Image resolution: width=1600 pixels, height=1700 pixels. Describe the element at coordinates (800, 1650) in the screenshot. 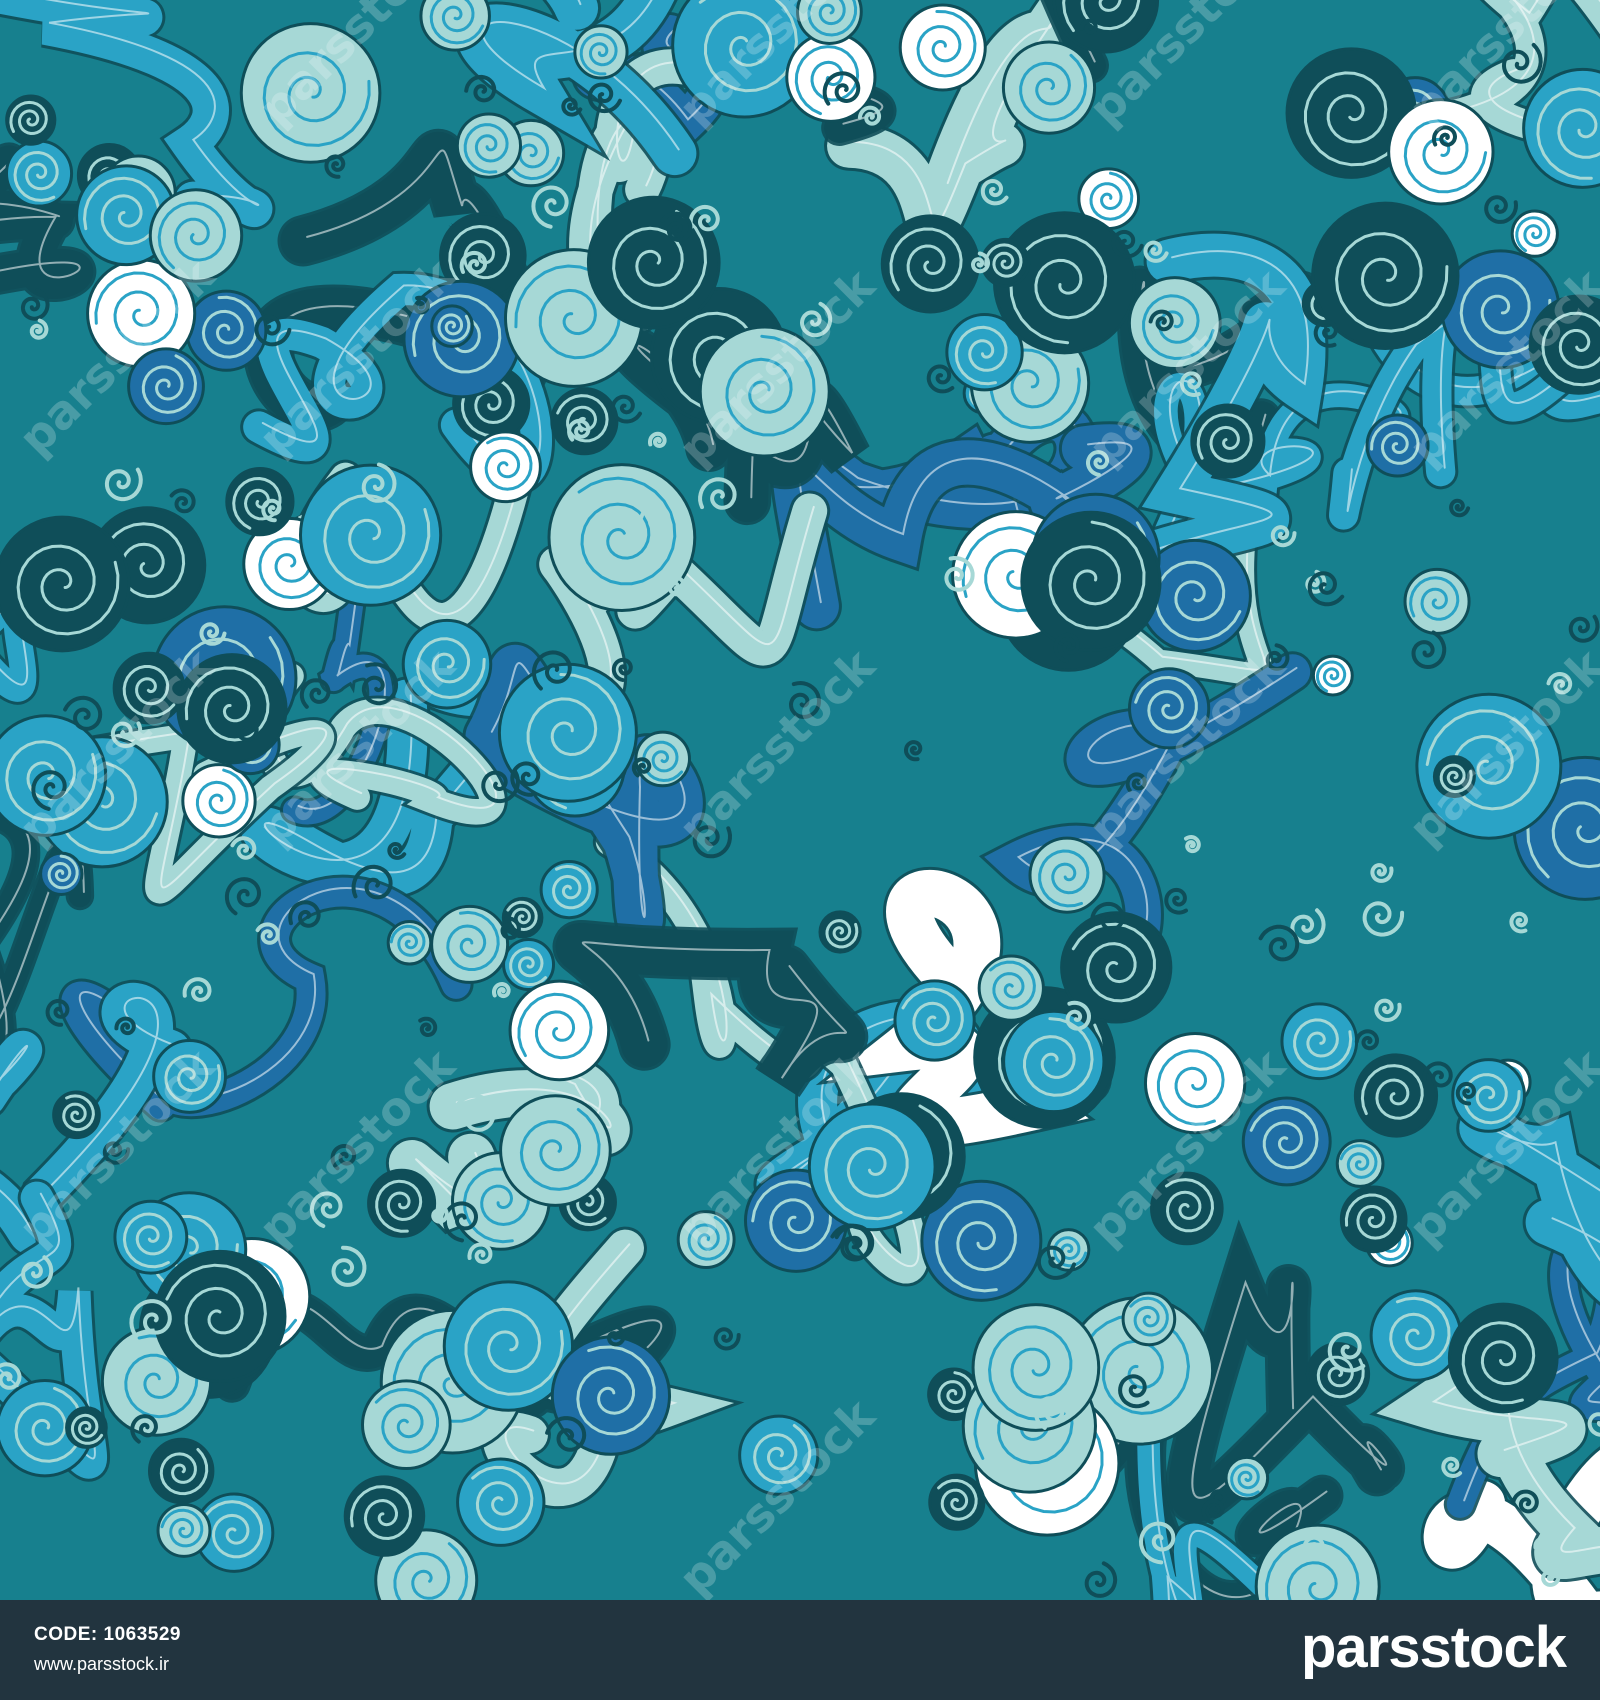

I see `footer-bar: CODE: 1063529 www.parsstock.ir parsstock` at that location.